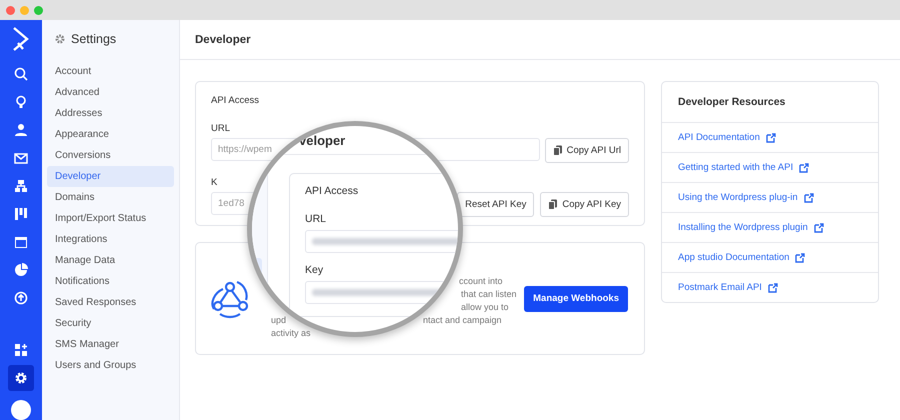  Describe the element at coordinates (110, 281) in the screenshot. I see `sidebar-item: Notifications` at that location.